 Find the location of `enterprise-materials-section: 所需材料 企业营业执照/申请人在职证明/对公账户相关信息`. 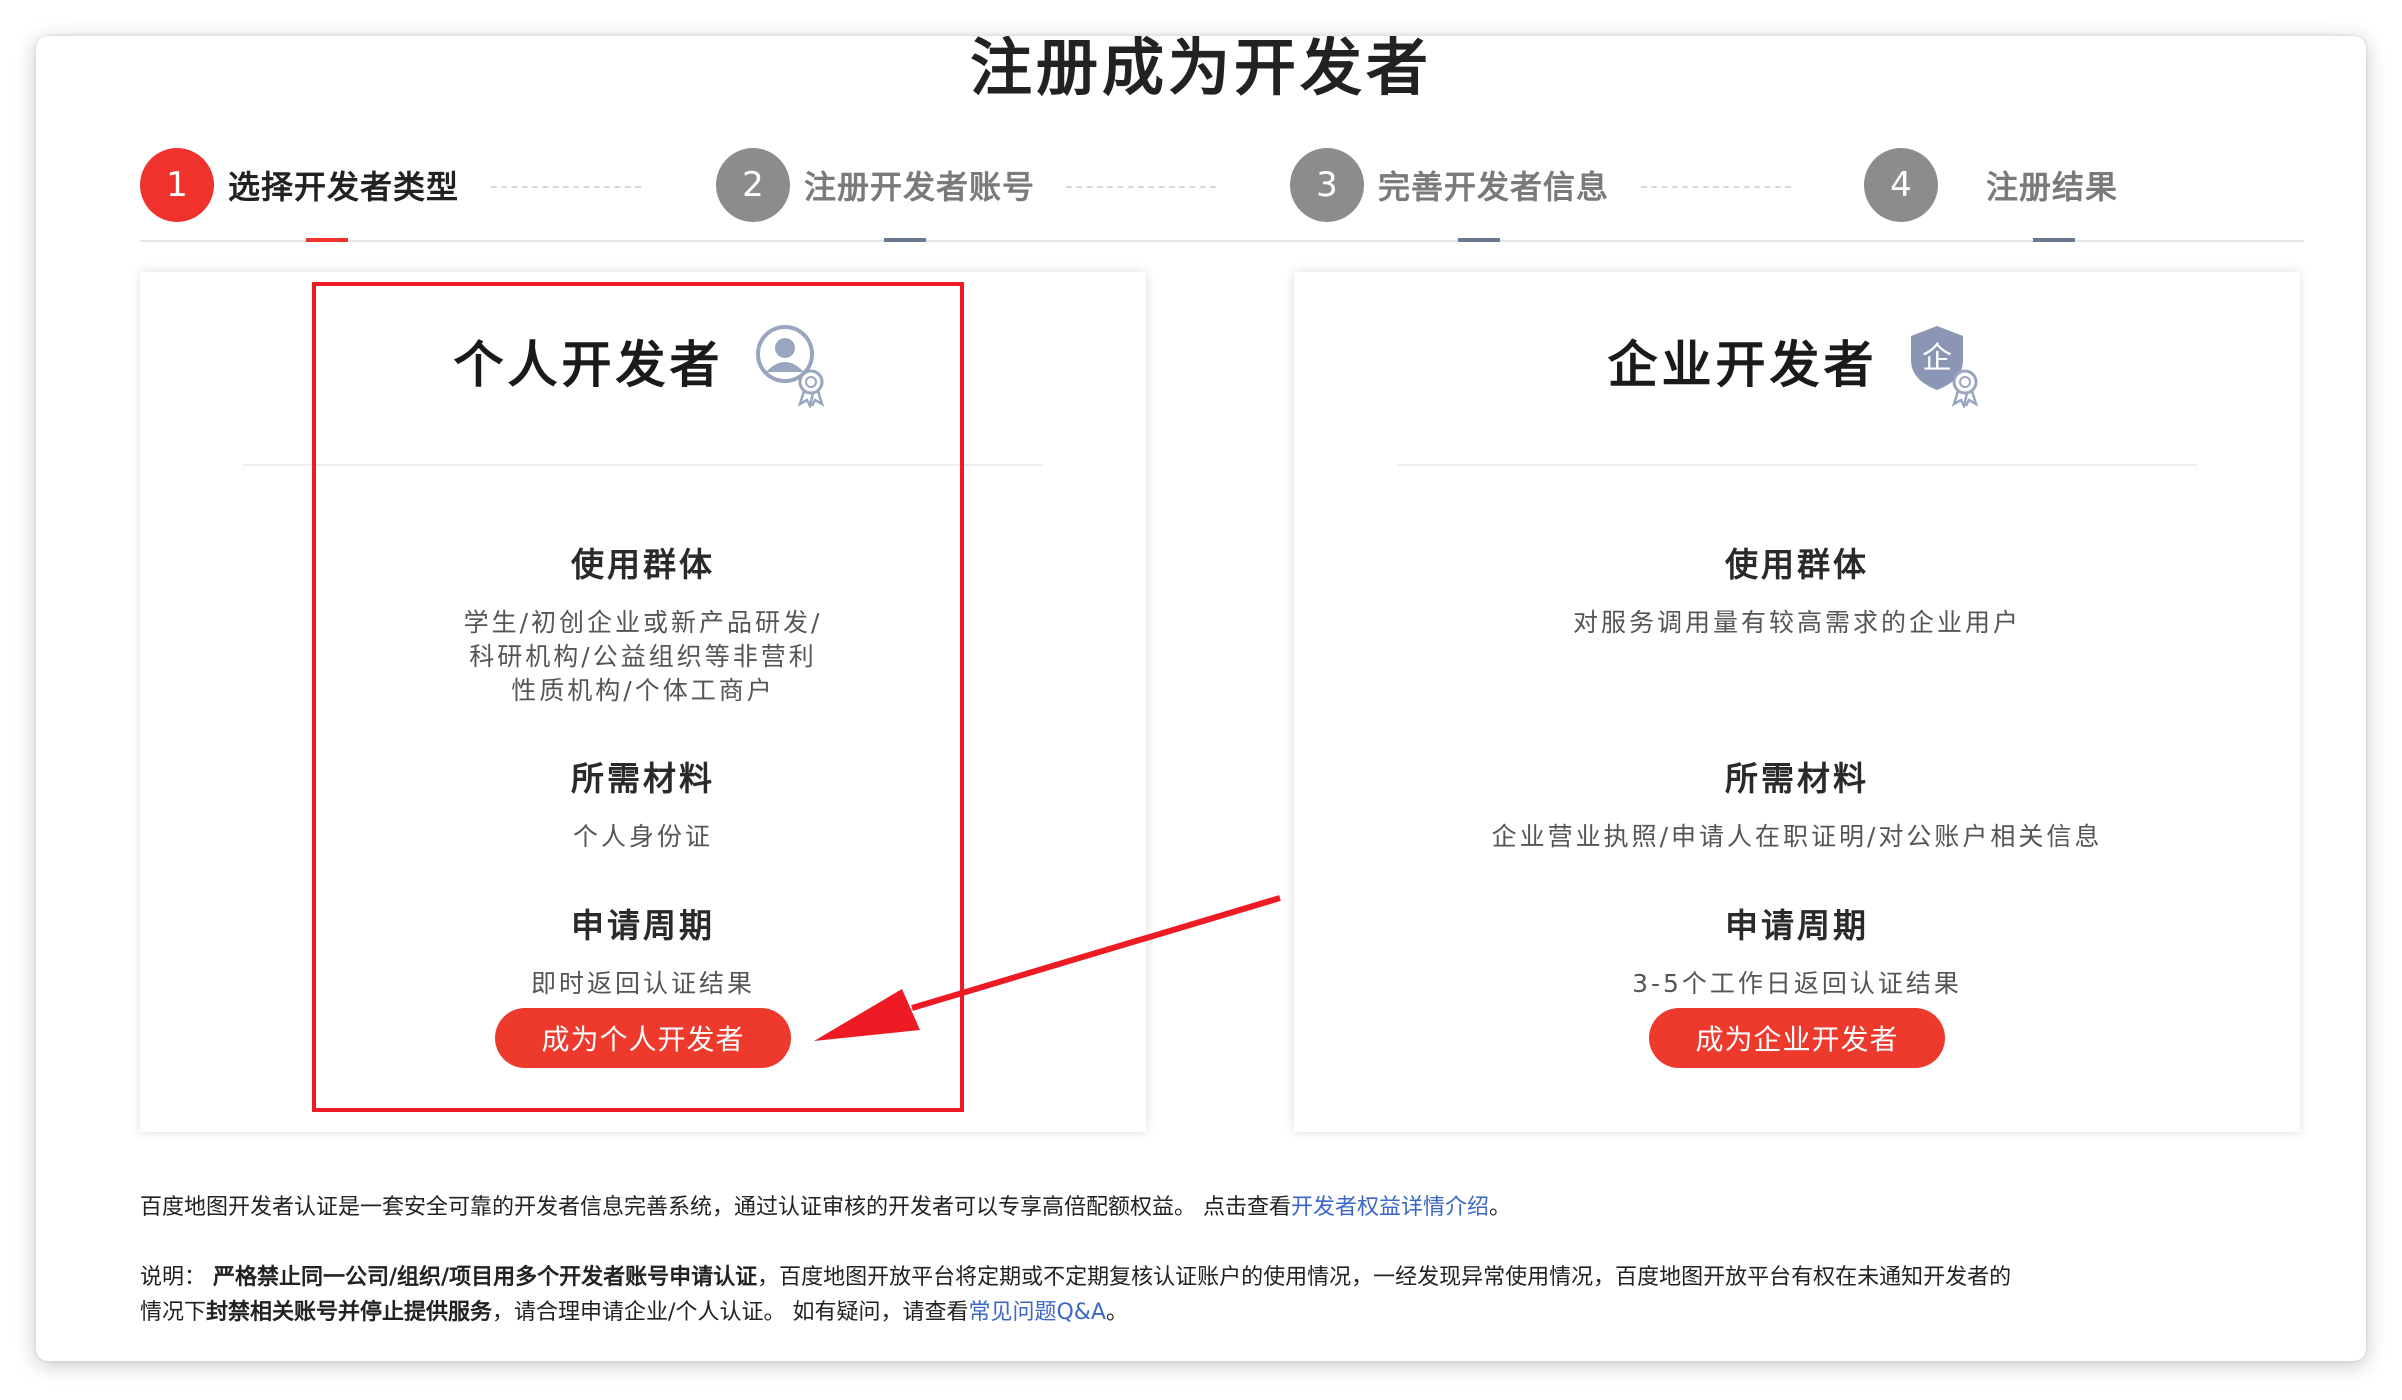

enterprise-materials-section: 所需材料 企业营业执照/申请人在职证明/对公账户相关信息 is located at coordinates (1797, 803).